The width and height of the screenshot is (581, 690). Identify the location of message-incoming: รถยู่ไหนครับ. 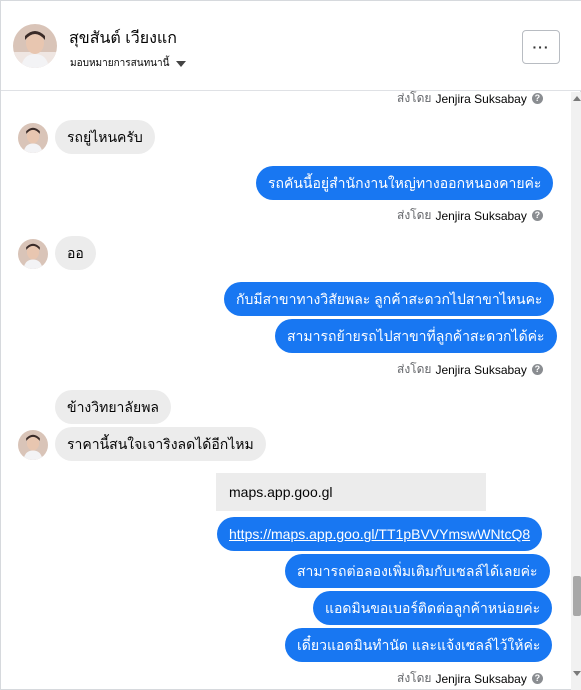
(105, 137).